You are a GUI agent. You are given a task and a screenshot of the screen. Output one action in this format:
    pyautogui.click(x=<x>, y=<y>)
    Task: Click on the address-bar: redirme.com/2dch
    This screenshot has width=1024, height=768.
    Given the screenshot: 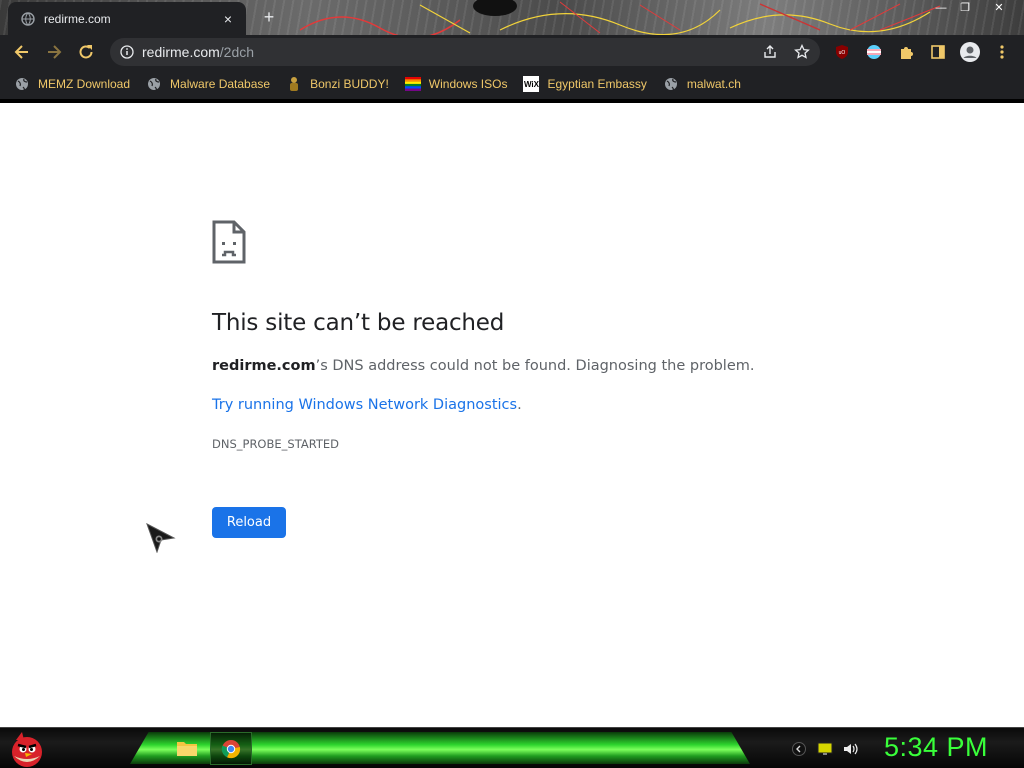 What is the action you would take?
    pyautogui.click(x=465, y=52)
    